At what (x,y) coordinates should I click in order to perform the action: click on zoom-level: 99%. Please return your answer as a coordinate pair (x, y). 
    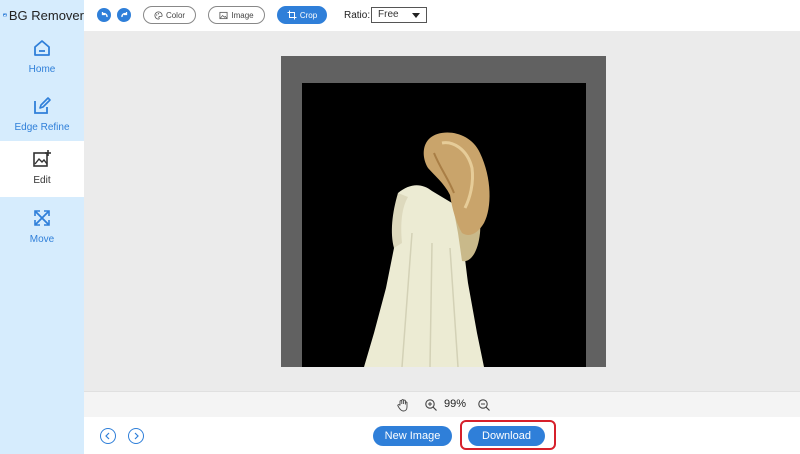
    Looking at the image, I should click on (455, 404).